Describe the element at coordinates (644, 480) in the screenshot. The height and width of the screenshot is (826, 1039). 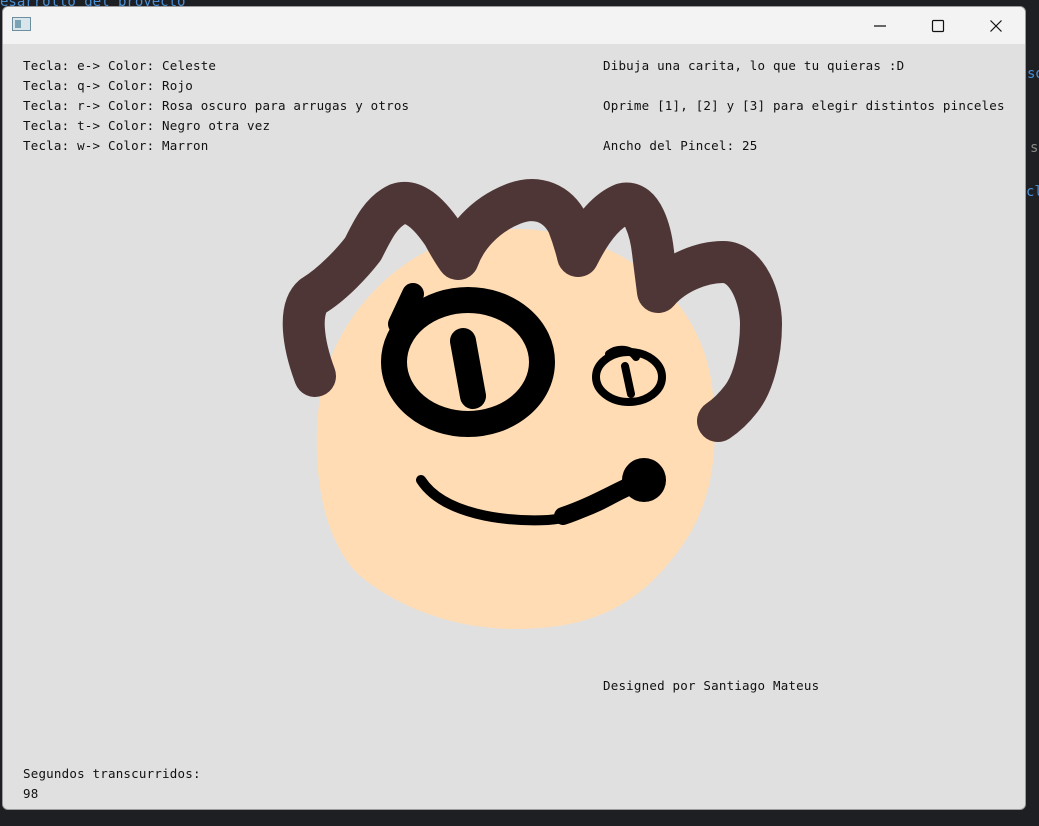
I see `mouth-end-dot` at that location.